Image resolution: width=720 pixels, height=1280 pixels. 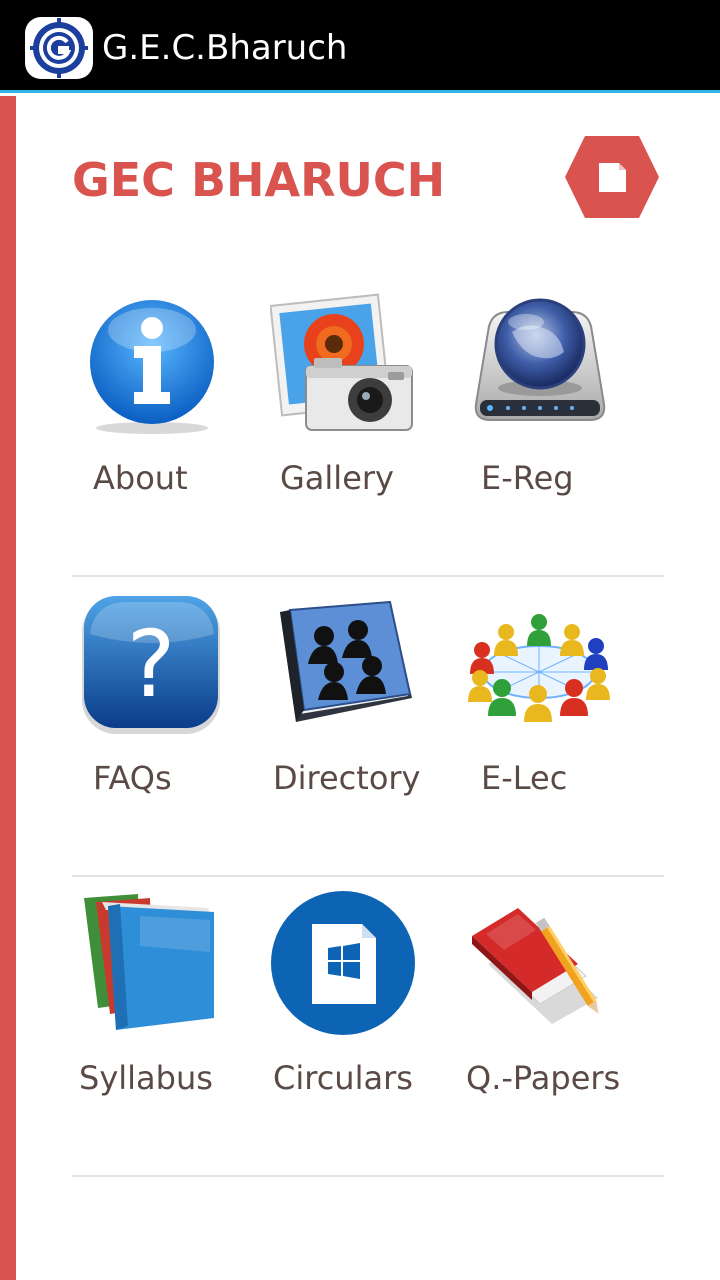 What do you see at coordinates (527, 478) in the screenshot?
I see `tile-label: E-Reg` at bounding box center [527, 478].